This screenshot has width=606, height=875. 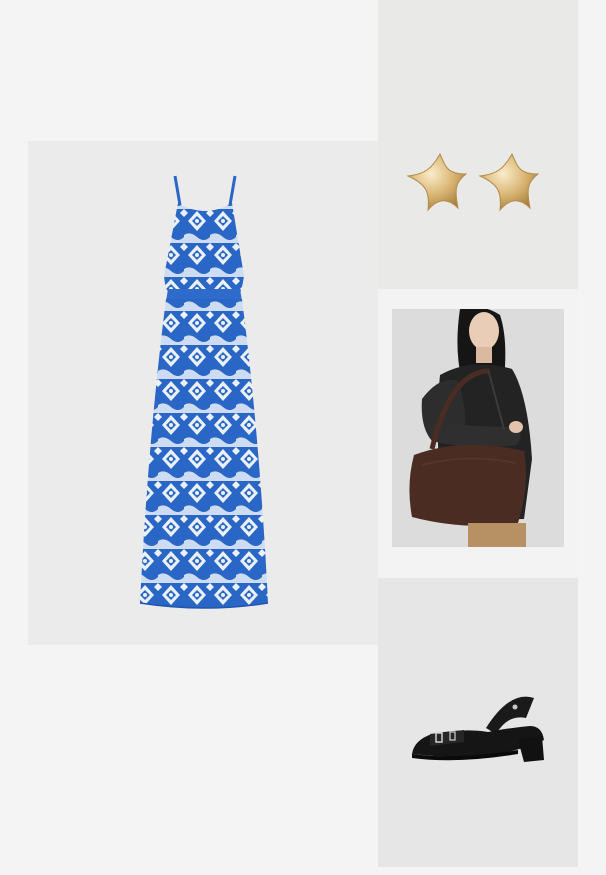 What do you see at coordinates (473, 182) in the screenshot?
I see `star-earrings-image` at bounding box center [473, 182].